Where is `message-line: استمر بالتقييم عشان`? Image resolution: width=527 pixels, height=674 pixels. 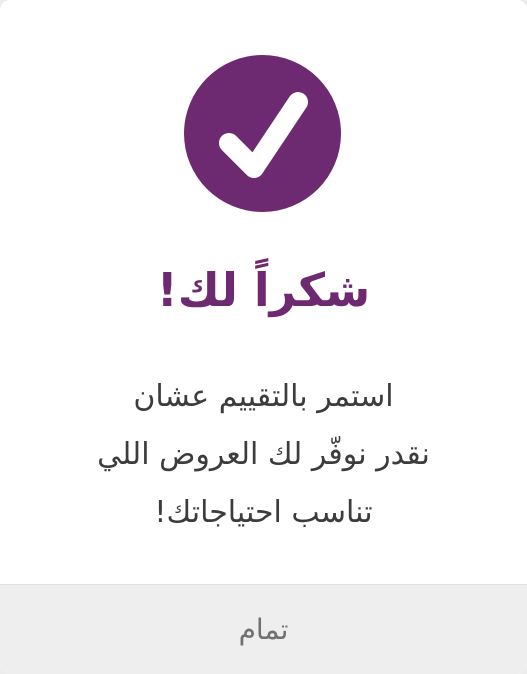
message-line: استمر بالتقييم عشان is located at coordinates (263, 396).